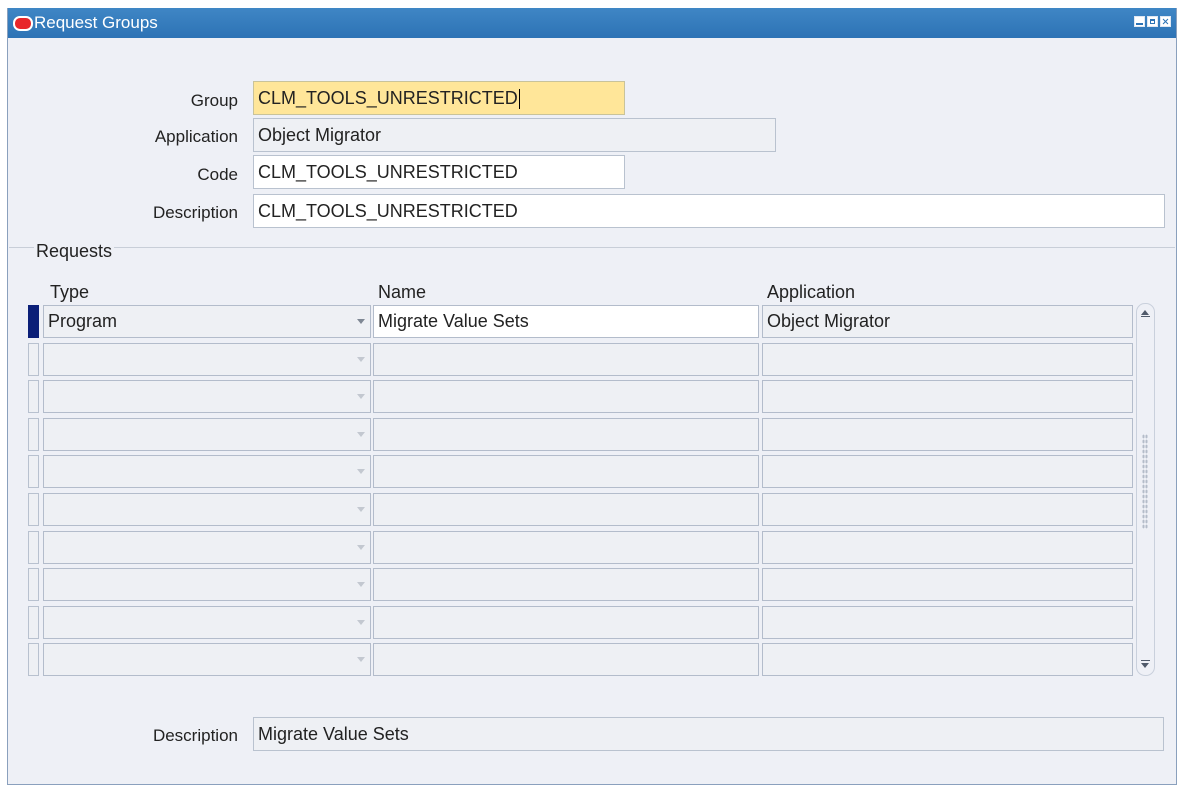  Describe the element at coordinates (96, 22) in the screenshot. I see `window-title: Request Groups` at that location.